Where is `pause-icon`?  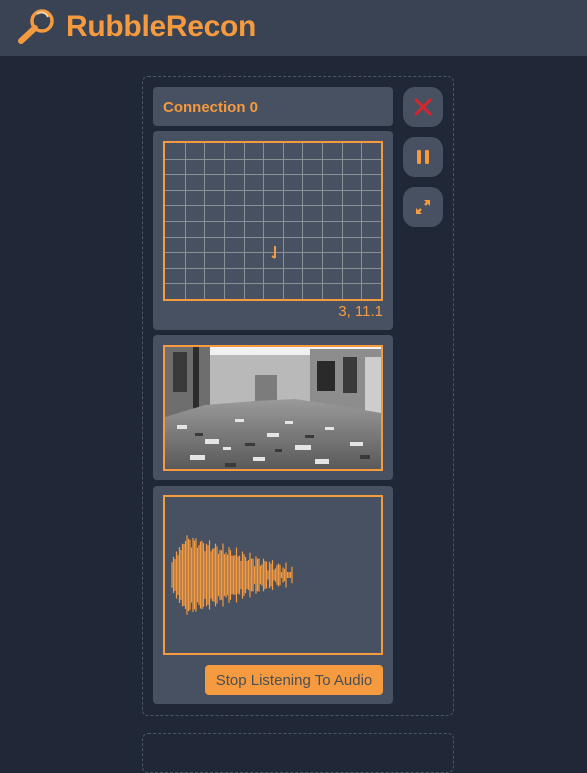
pause-icon is located at coordinates (423, 157).